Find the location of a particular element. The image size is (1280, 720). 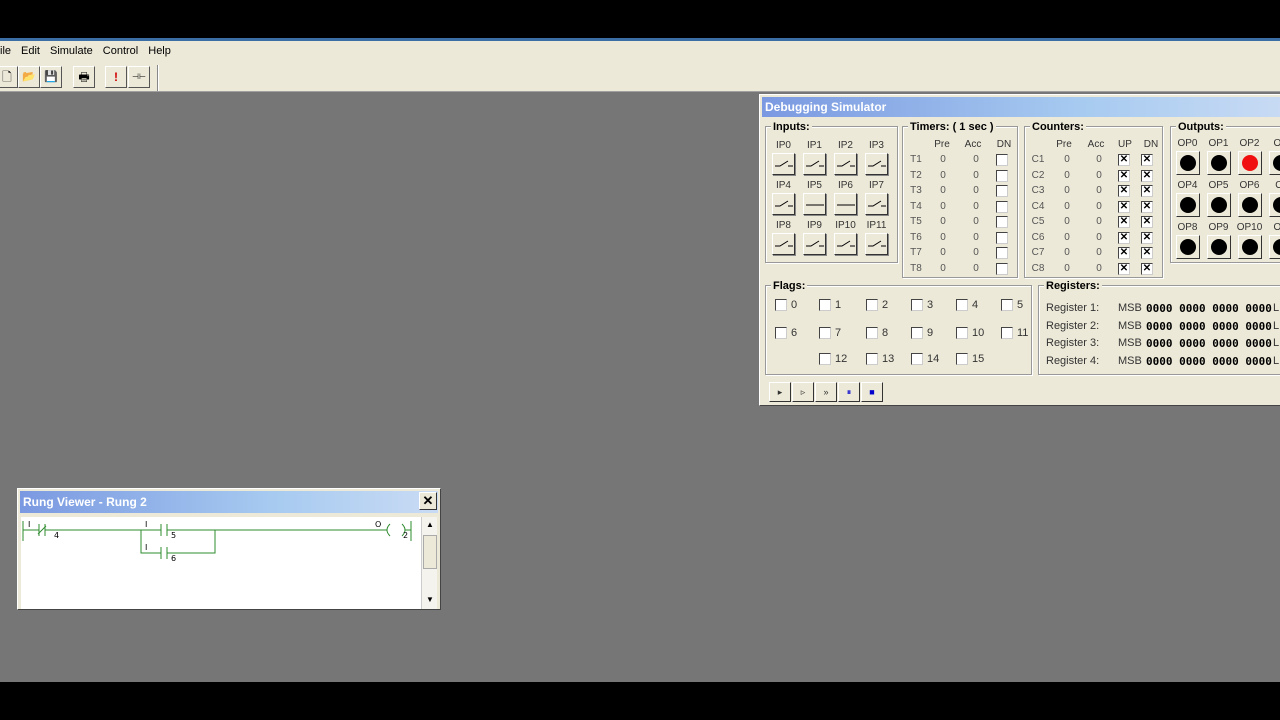

rung-vertical-scrollbar: ▲ ▼ is located at coordinates (429, 563).